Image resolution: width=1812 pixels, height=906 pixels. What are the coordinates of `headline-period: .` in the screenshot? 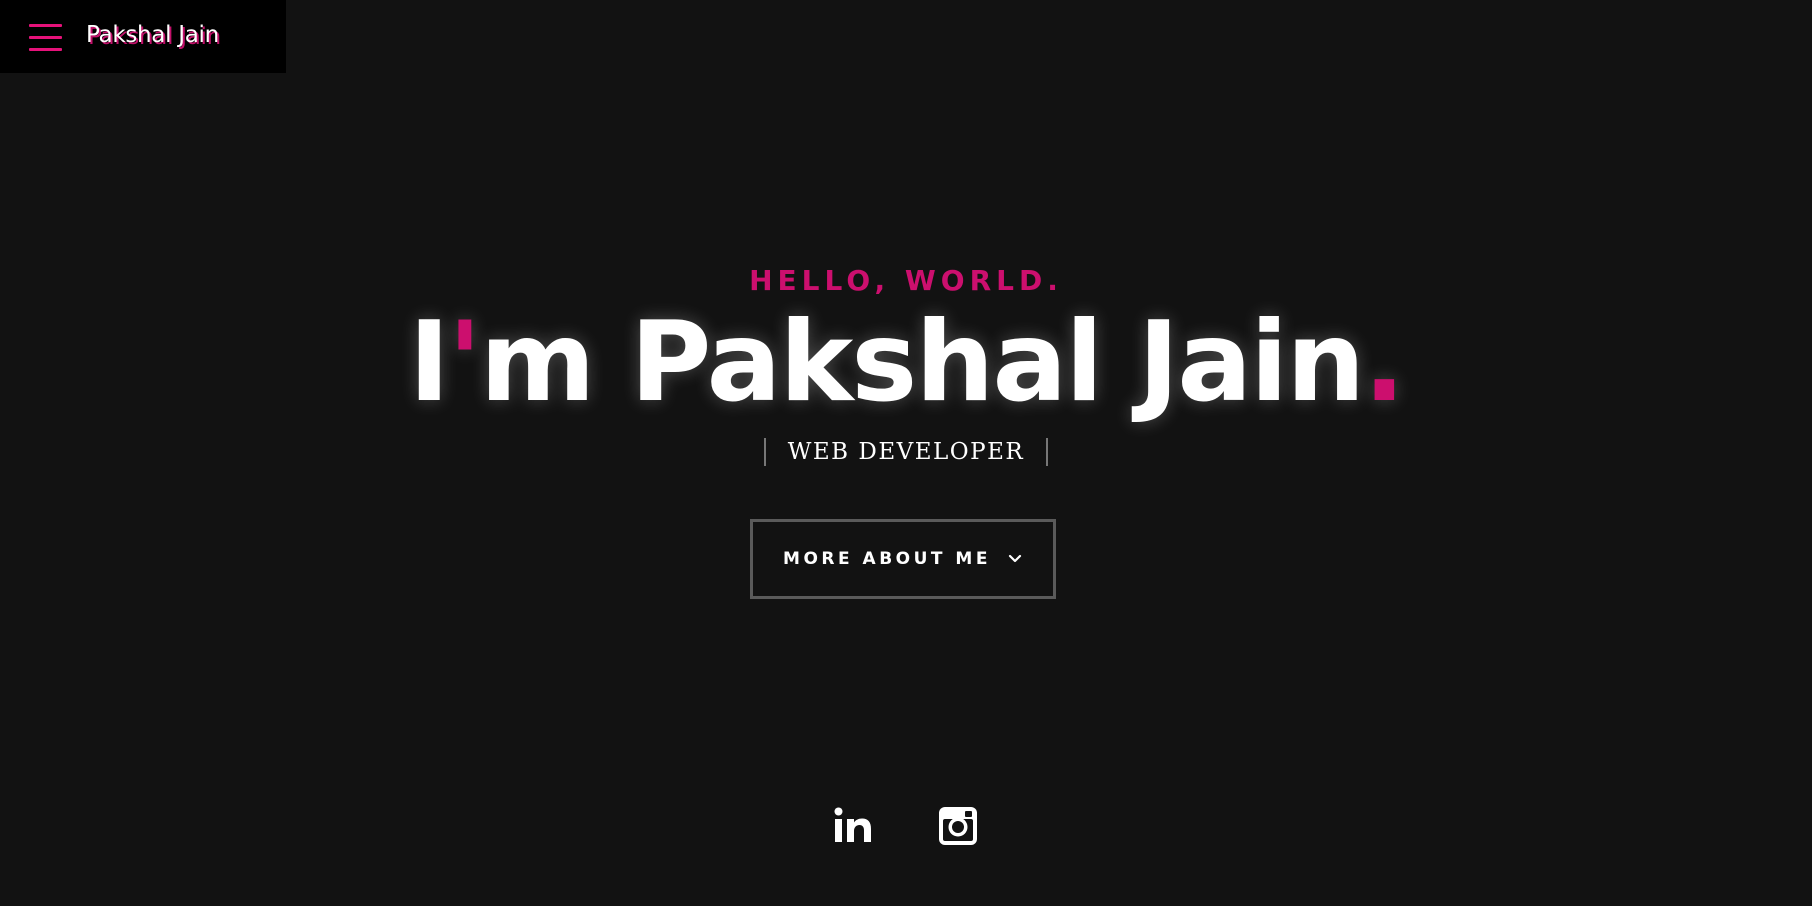 It's located at (1384, 362).